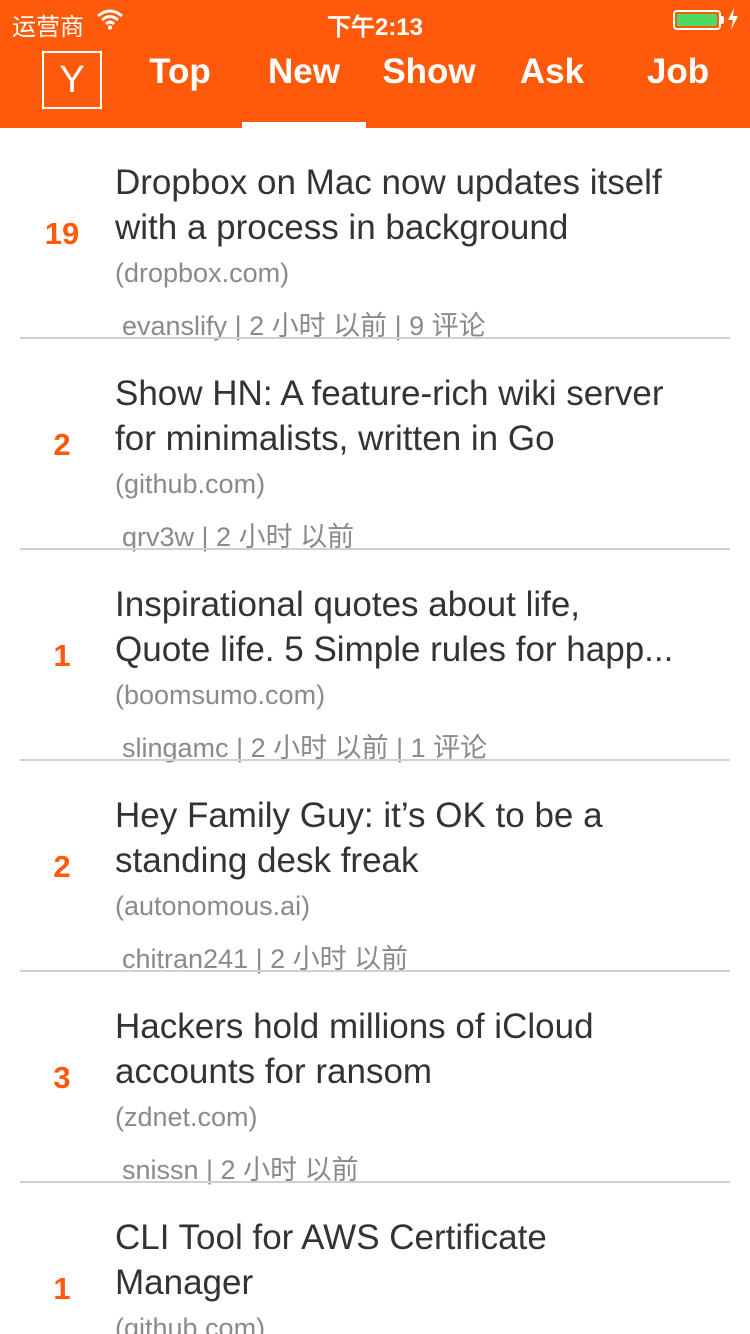 Image resolution: width=750 pixels, height=1334 pixels. I want to click on tab-ask: Ask, so click(552, 74).